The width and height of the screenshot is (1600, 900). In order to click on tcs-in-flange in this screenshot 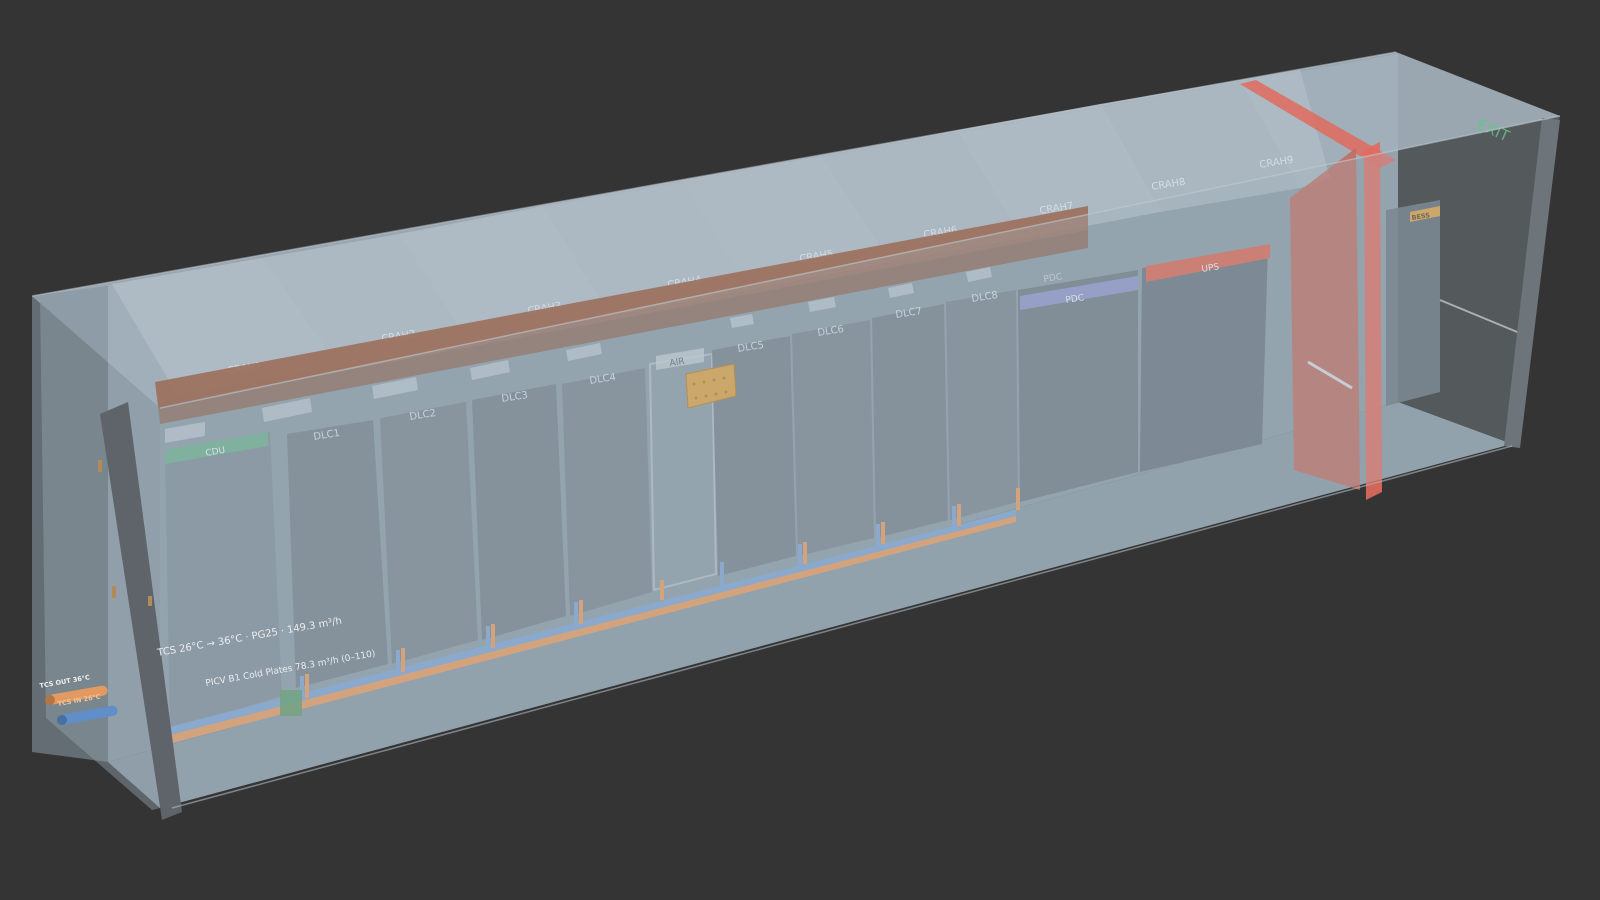, I will do `click(62, 720)`.